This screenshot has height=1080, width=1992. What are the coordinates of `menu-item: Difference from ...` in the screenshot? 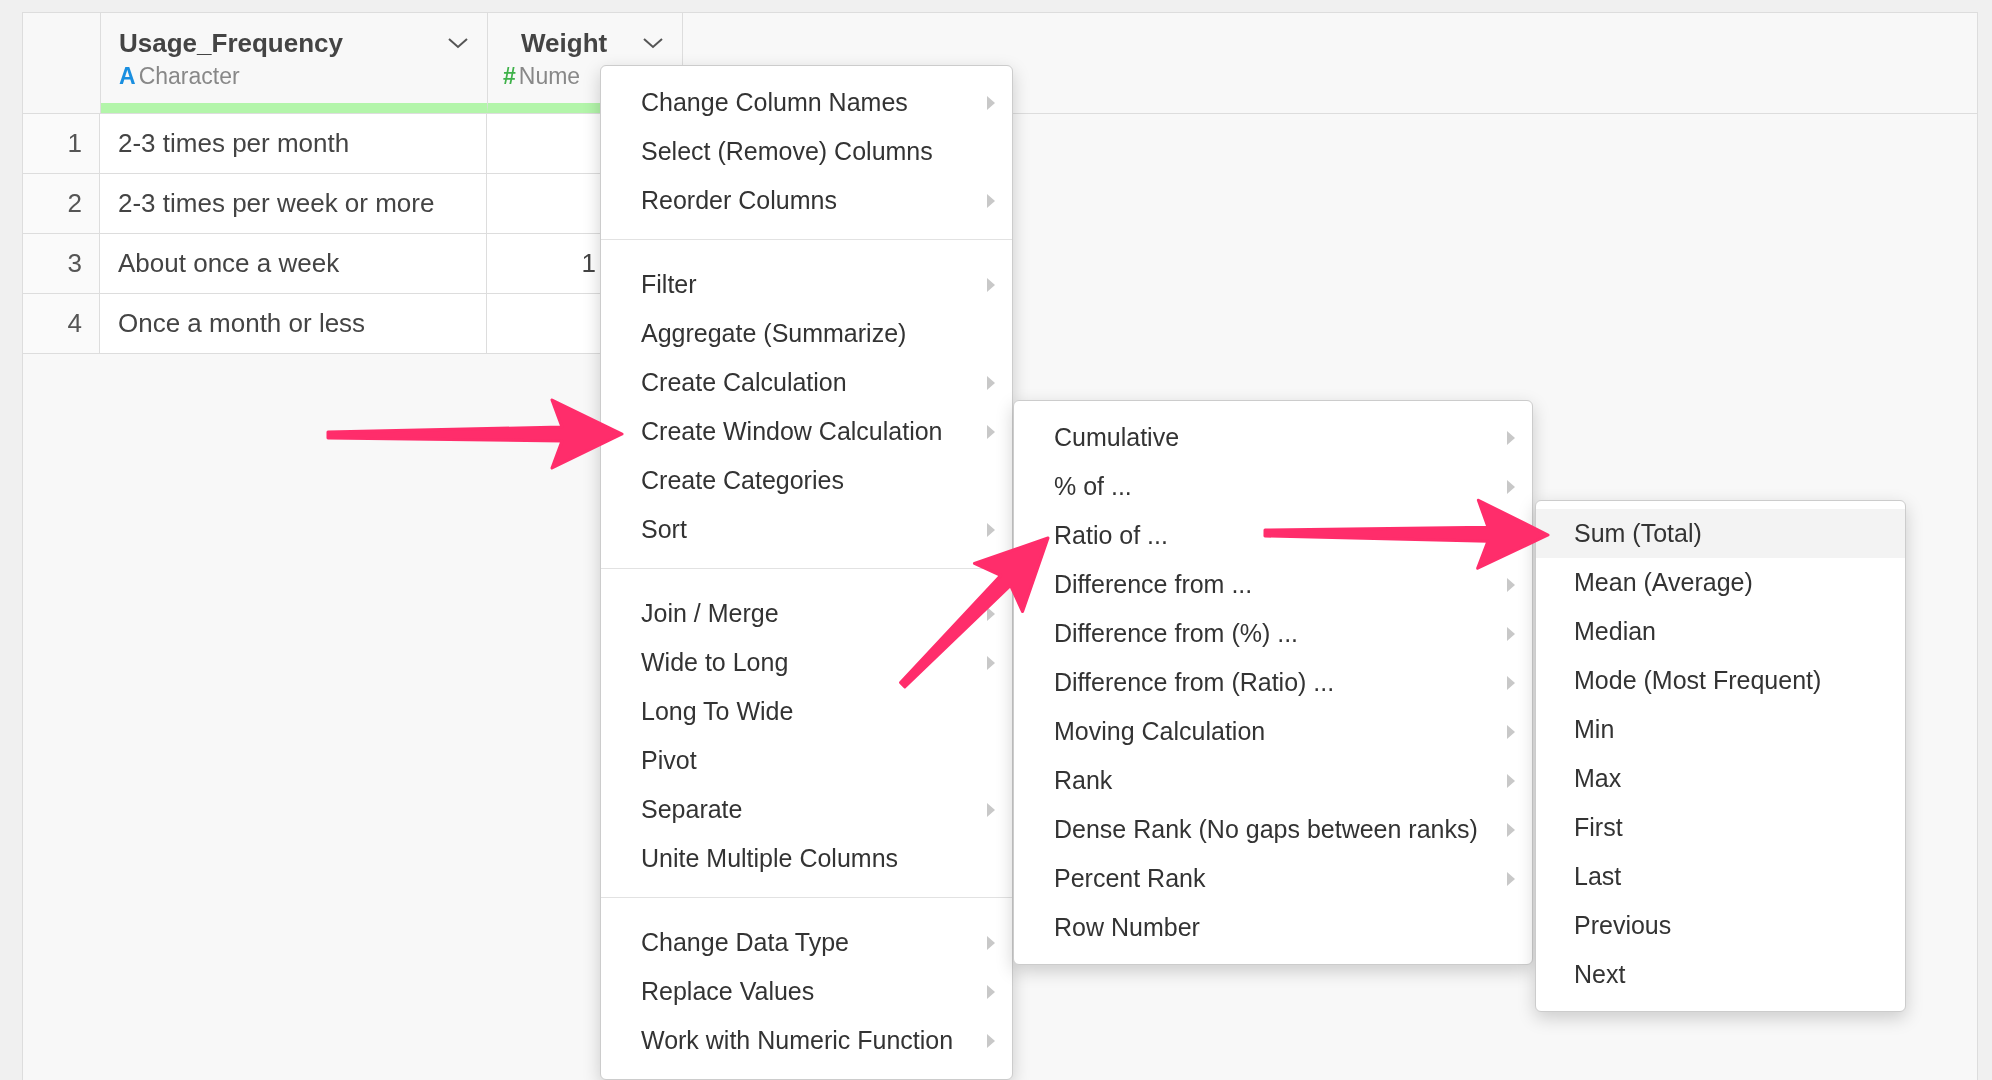 It's located at (1153, 584).